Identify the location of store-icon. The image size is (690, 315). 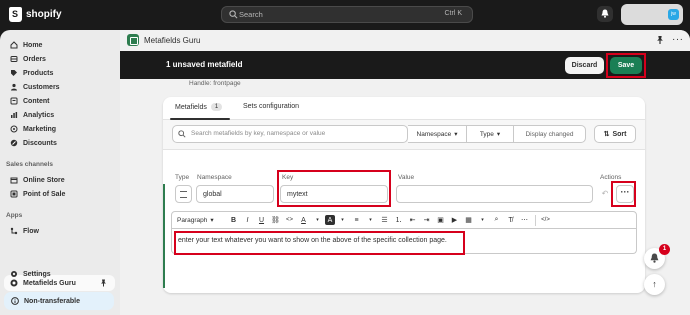
(14, 180).